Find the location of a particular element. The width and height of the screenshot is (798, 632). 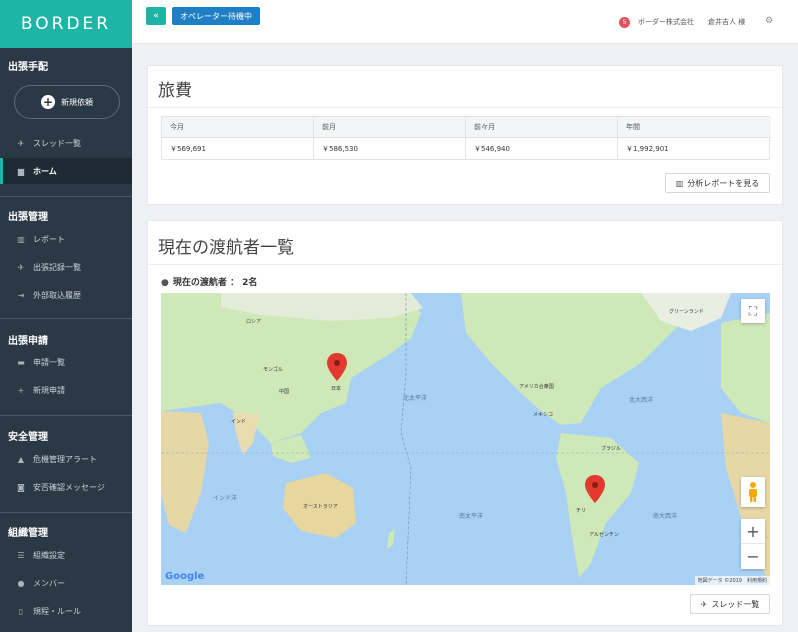

sidebar-item-label: 安否確認メッセージ is located at coordinates (69, 487).